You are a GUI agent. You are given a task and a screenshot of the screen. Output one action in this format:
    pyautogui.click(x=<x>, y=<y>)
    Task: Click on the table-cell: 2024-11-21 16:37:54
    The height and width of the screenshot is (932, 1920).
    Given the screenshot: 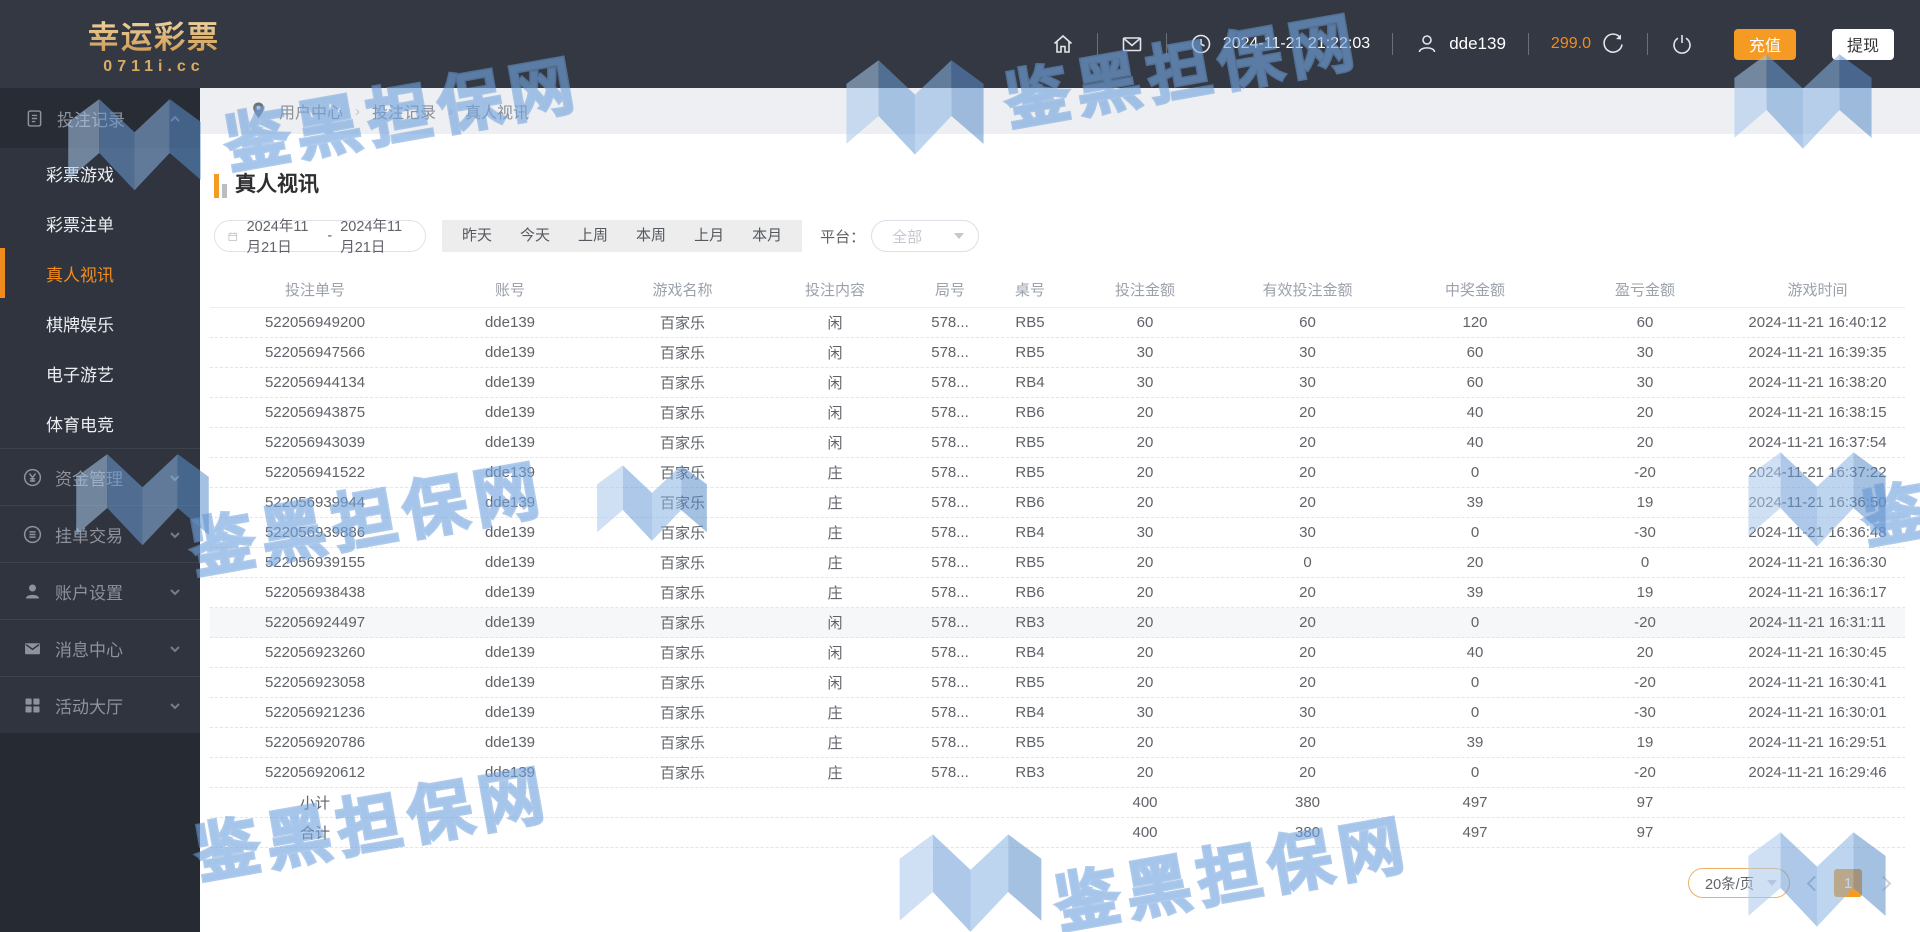 What is the action you would take?
    pyautogui.click(x=1817, y=442)
    